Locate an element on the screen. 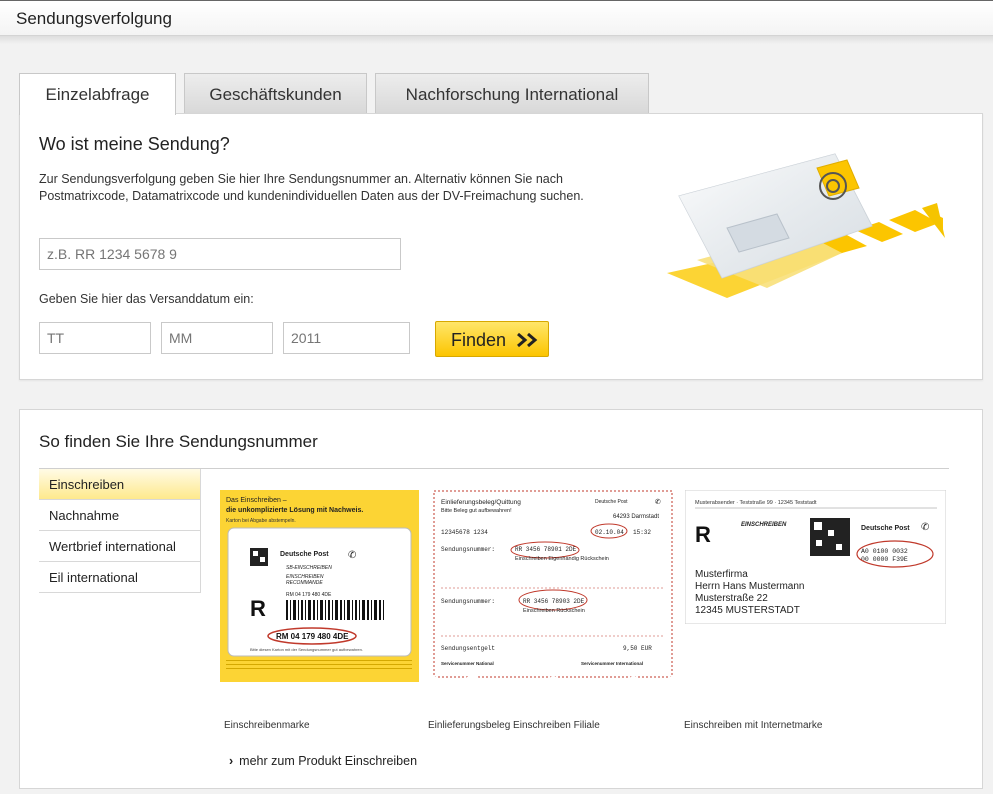 This screenshot has width=993, height=794. marke-label1: SB-EINSCHREIBEN is located at coordinates (309, 568).